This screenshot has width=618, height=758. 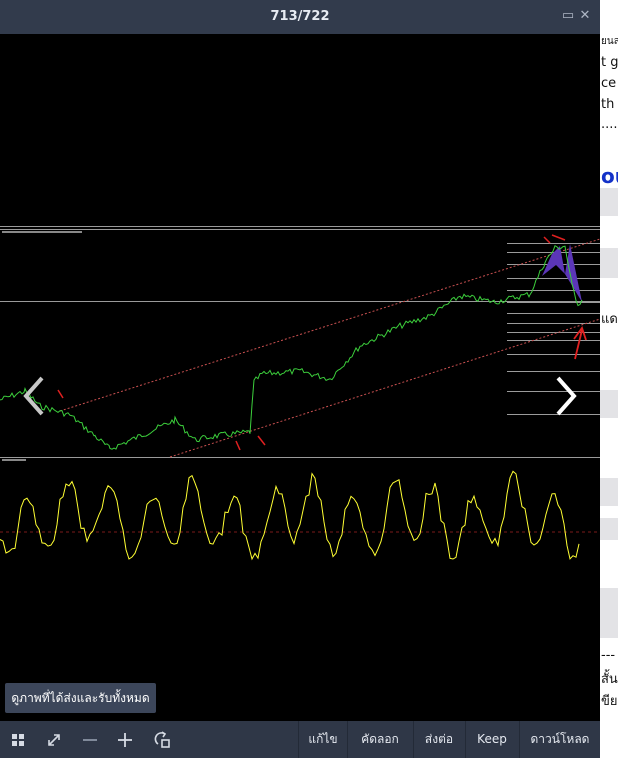 What do you see at coordinates (609, 176) in the screenshot?
I see `panel-heading: ou` at bounding box center [609, 176].